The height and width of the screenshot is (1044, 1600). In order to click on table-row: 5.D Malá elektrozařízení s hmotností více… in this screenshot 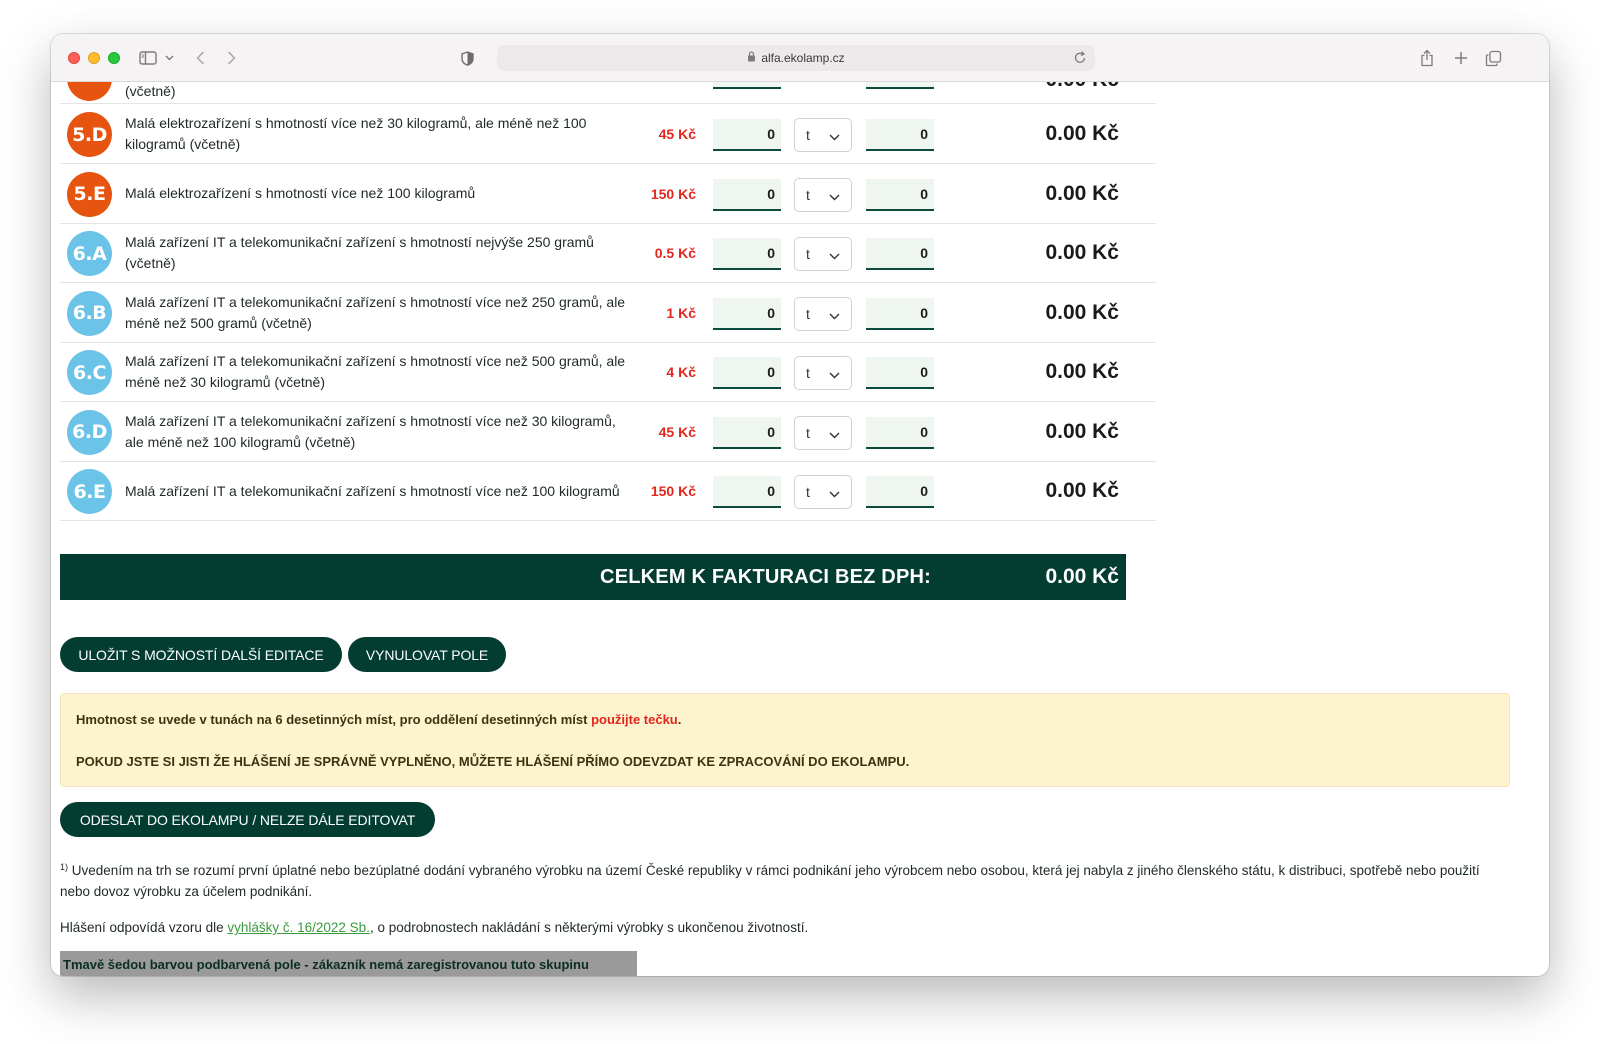, I will do `click(608, 134)`.